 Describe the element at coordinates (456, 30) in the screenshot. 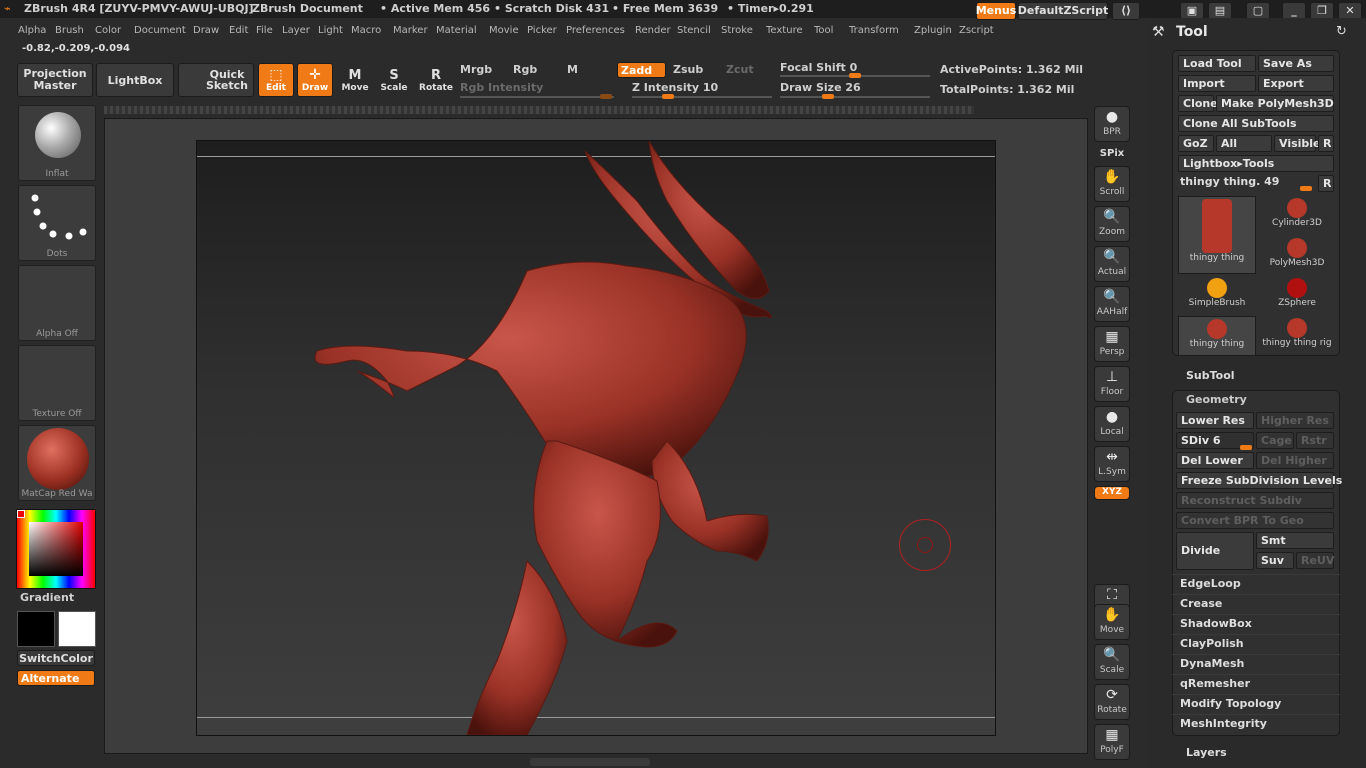

I see `menu-material: Material` at that location.